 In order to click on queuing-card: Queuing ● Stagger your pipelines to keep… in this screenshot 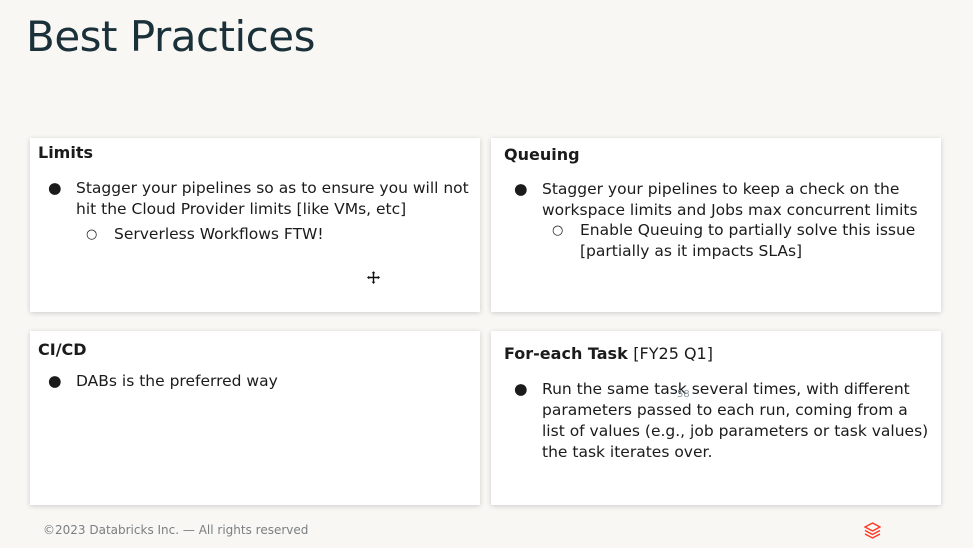, I will do `click(716, 225)`.